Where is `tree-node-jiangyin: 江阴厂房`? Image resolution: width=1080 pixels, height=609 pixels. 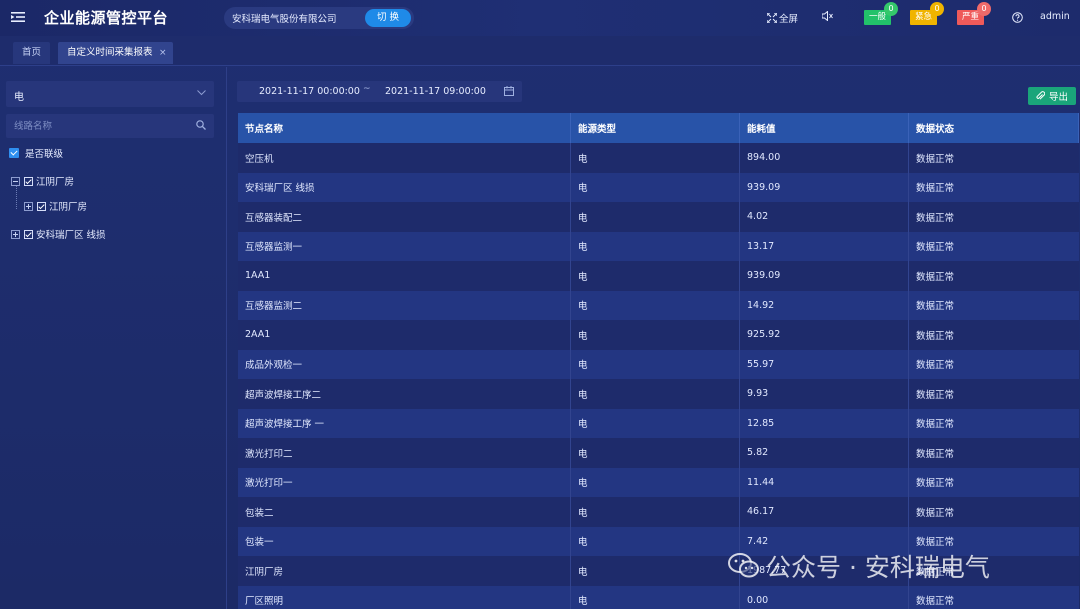 tree-node-jiangyin: 江阴厂房 is located at coordinates (42, 181).